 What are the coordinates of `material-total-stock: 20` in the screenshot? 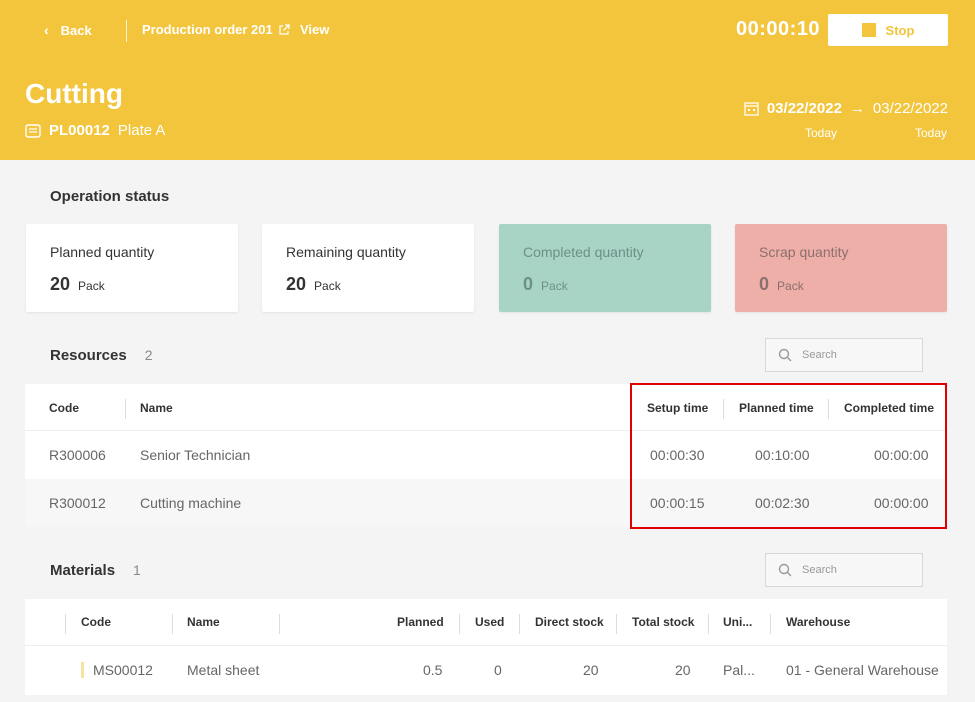 It's located at (683, 670).